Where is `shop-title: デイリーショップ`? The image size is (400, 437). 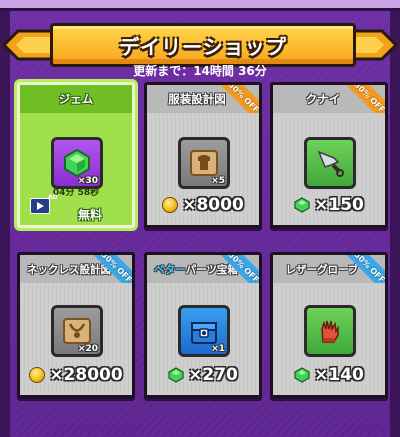
shop-title: デイリーショップ is located at coordinates (203, 46).